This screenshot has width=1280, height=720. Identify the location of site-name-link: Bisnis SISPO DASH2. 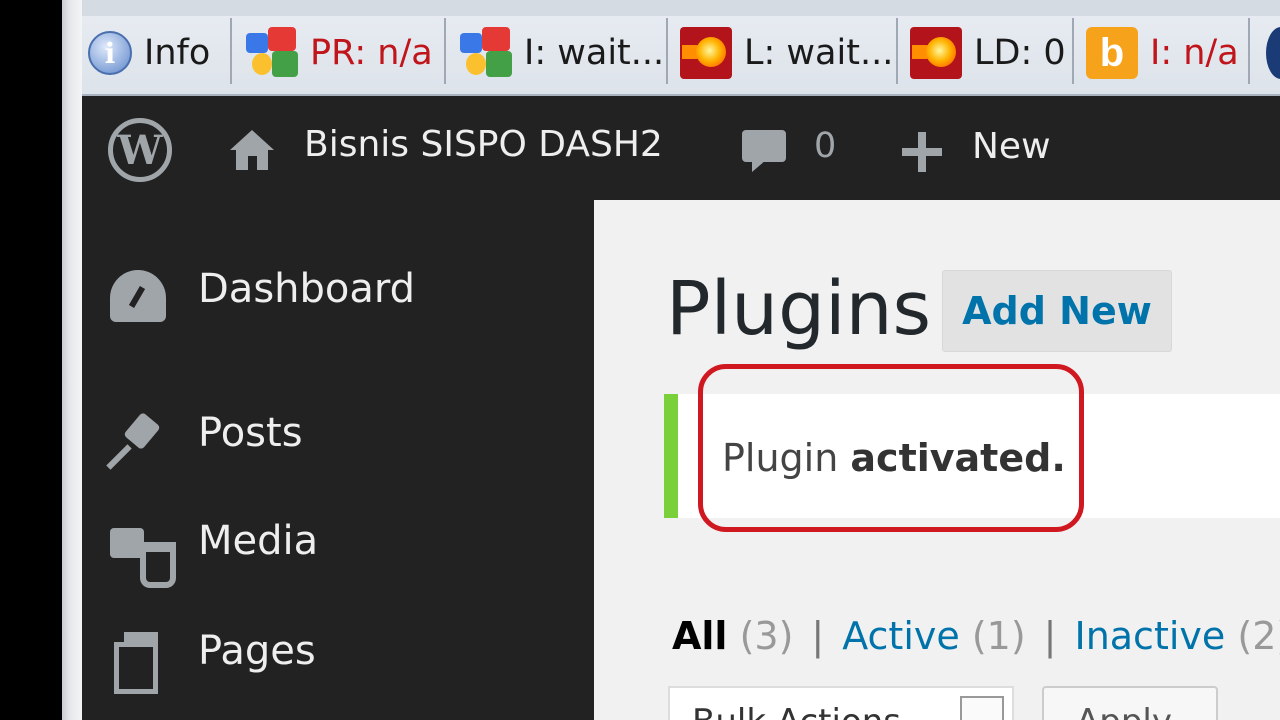
(483, 144).